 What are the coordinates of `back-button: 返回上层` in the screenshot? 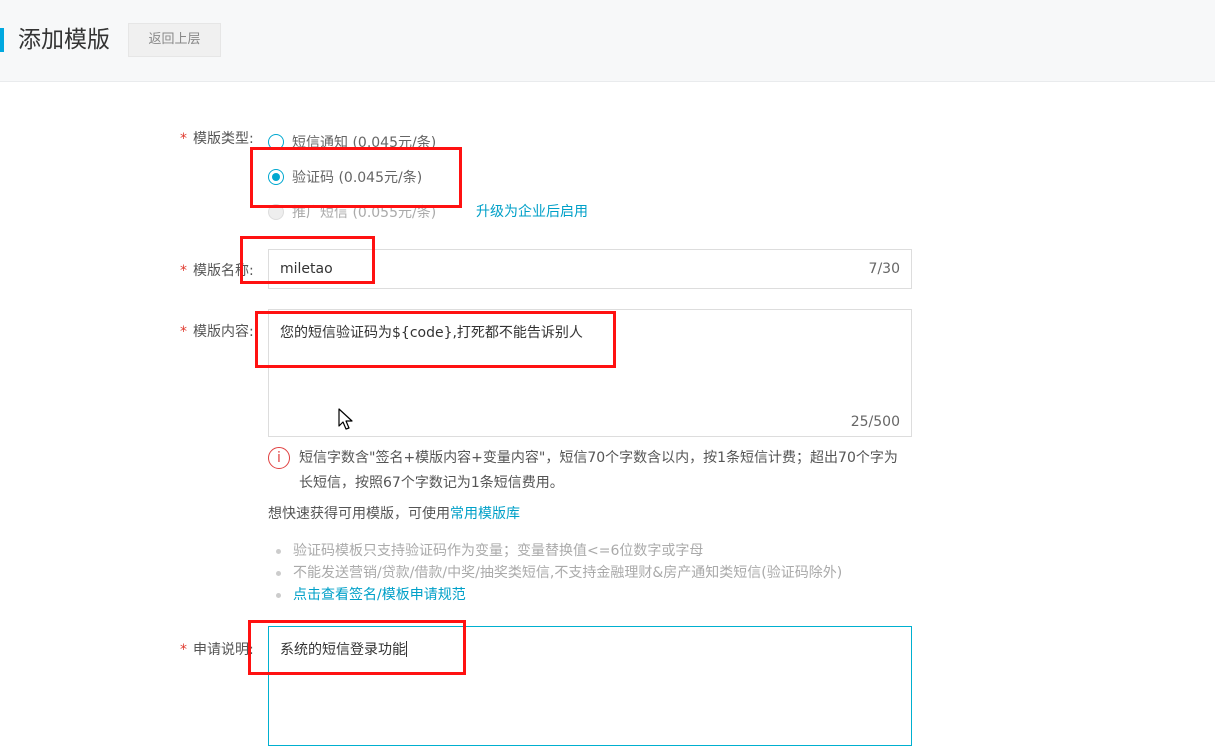 It's located at (174, 40).